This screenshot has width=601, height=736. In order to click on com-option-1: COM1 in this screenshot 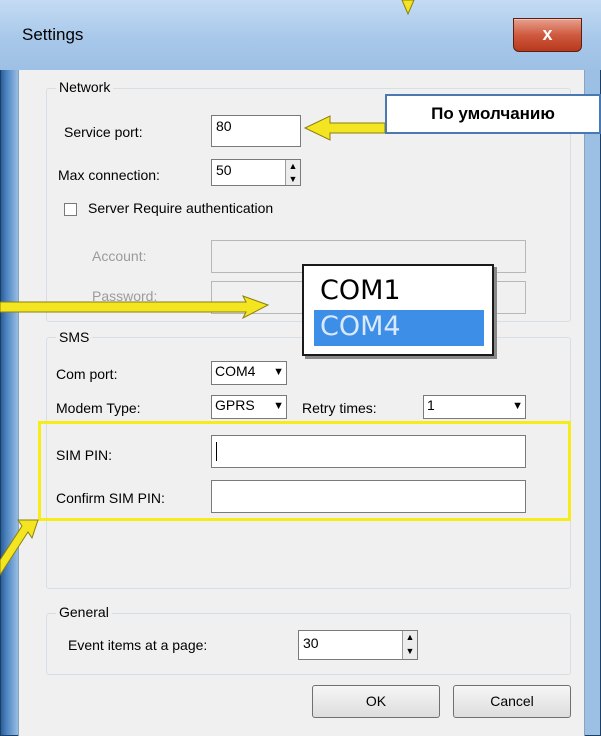, I will do `click(399, 292)`.